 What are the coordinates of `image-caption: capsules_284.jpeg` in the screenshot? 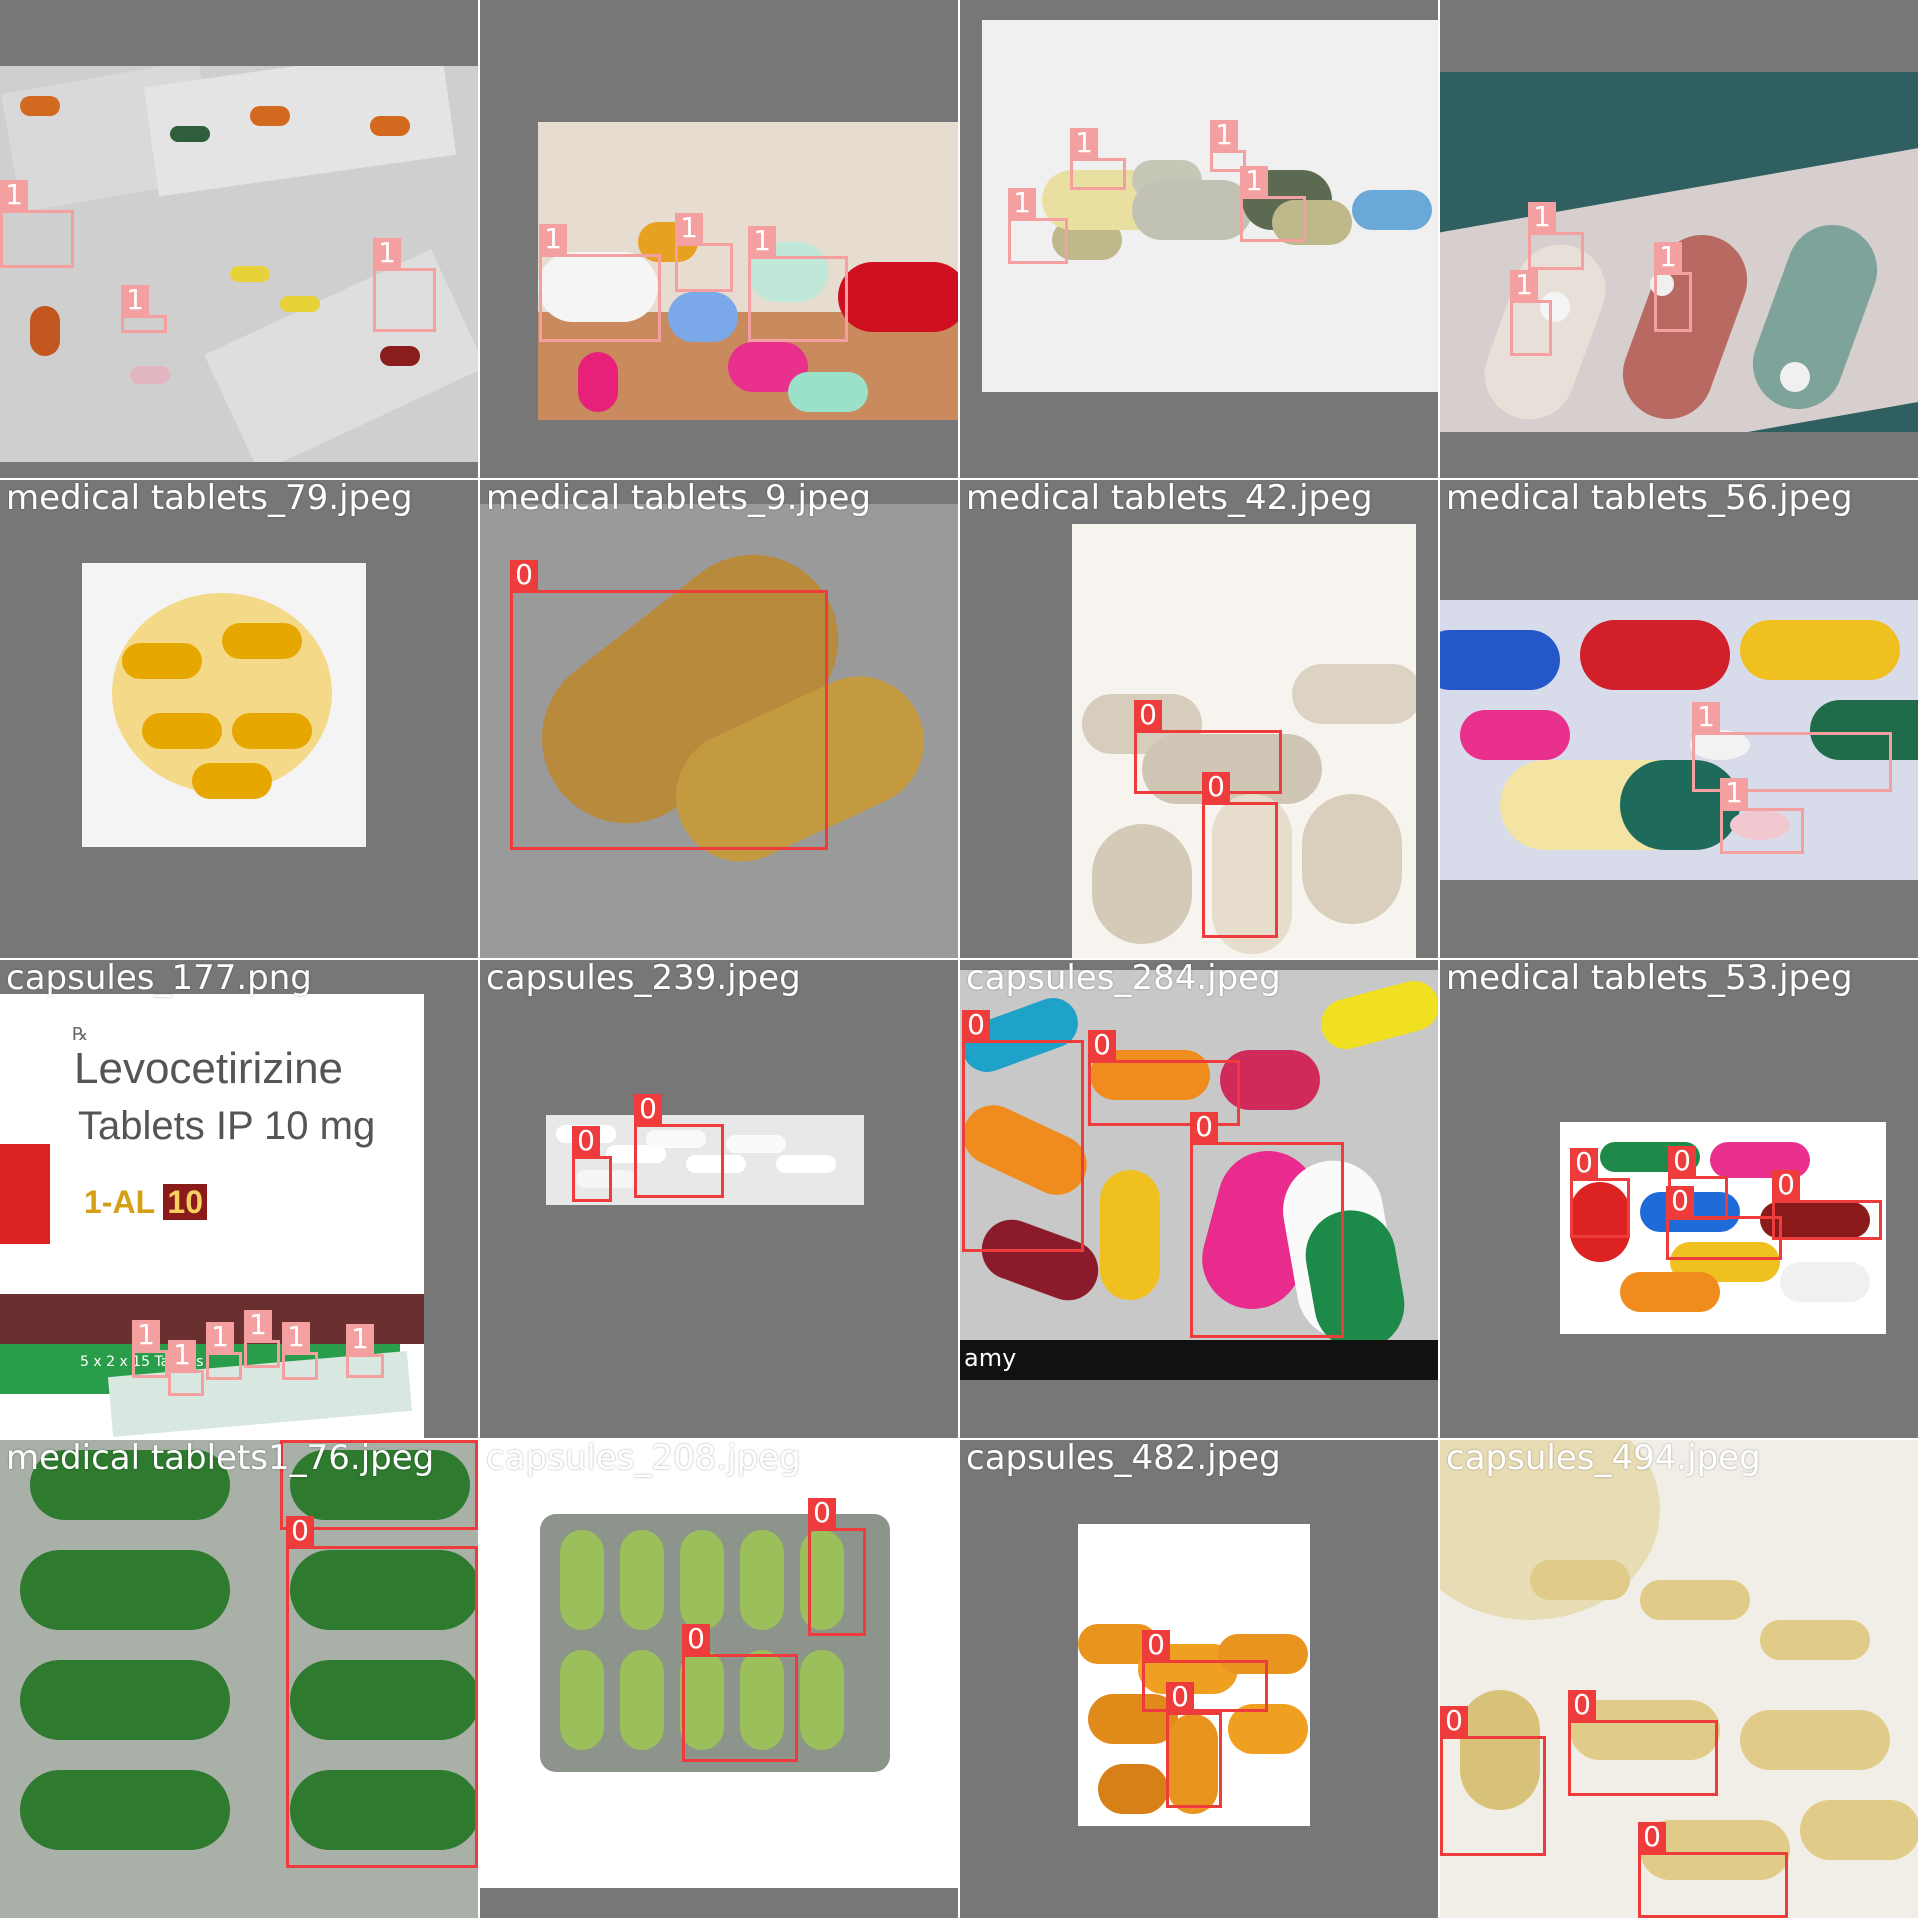 It's located at (1123, 979).